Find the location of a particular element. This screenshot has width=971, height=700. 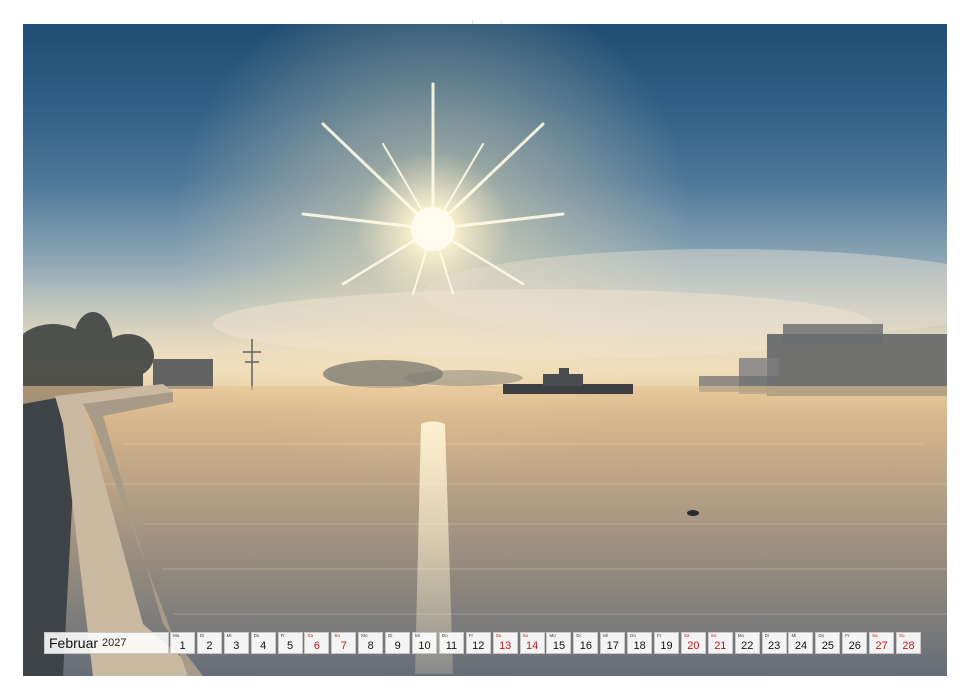

day-number: 25 is located at coordinates (827, 646).